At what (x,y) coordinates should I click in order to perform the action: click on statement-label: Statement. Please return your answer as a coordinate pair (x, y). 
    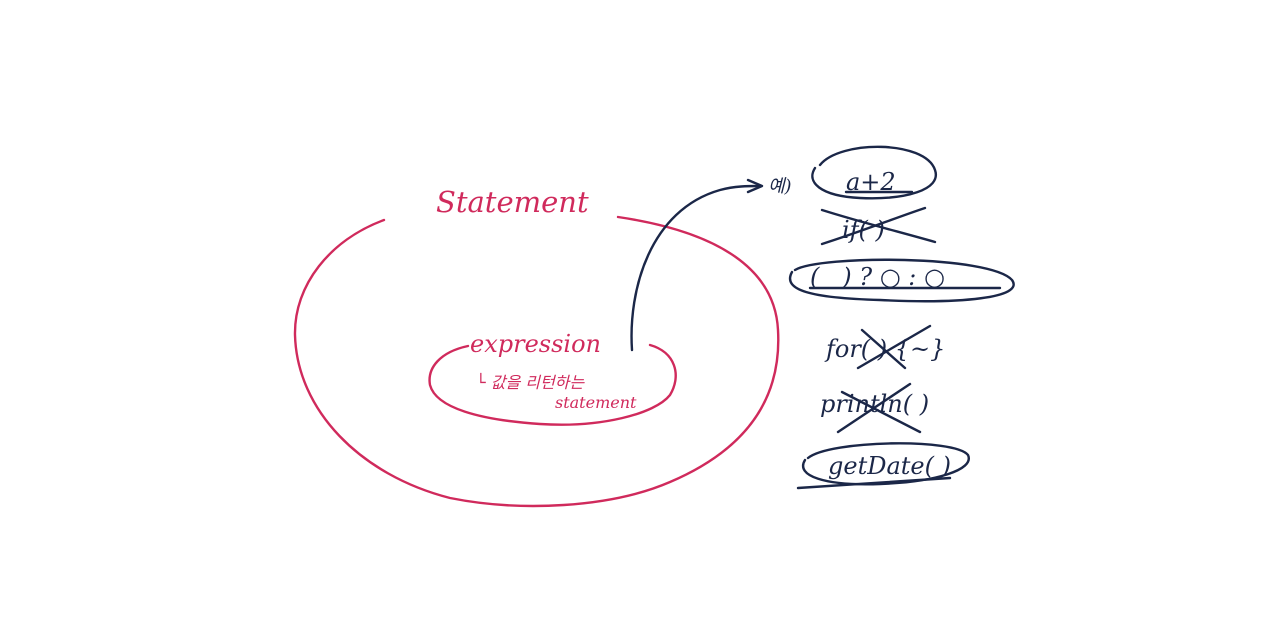
    Looking at the image, I should click on (512, 202).